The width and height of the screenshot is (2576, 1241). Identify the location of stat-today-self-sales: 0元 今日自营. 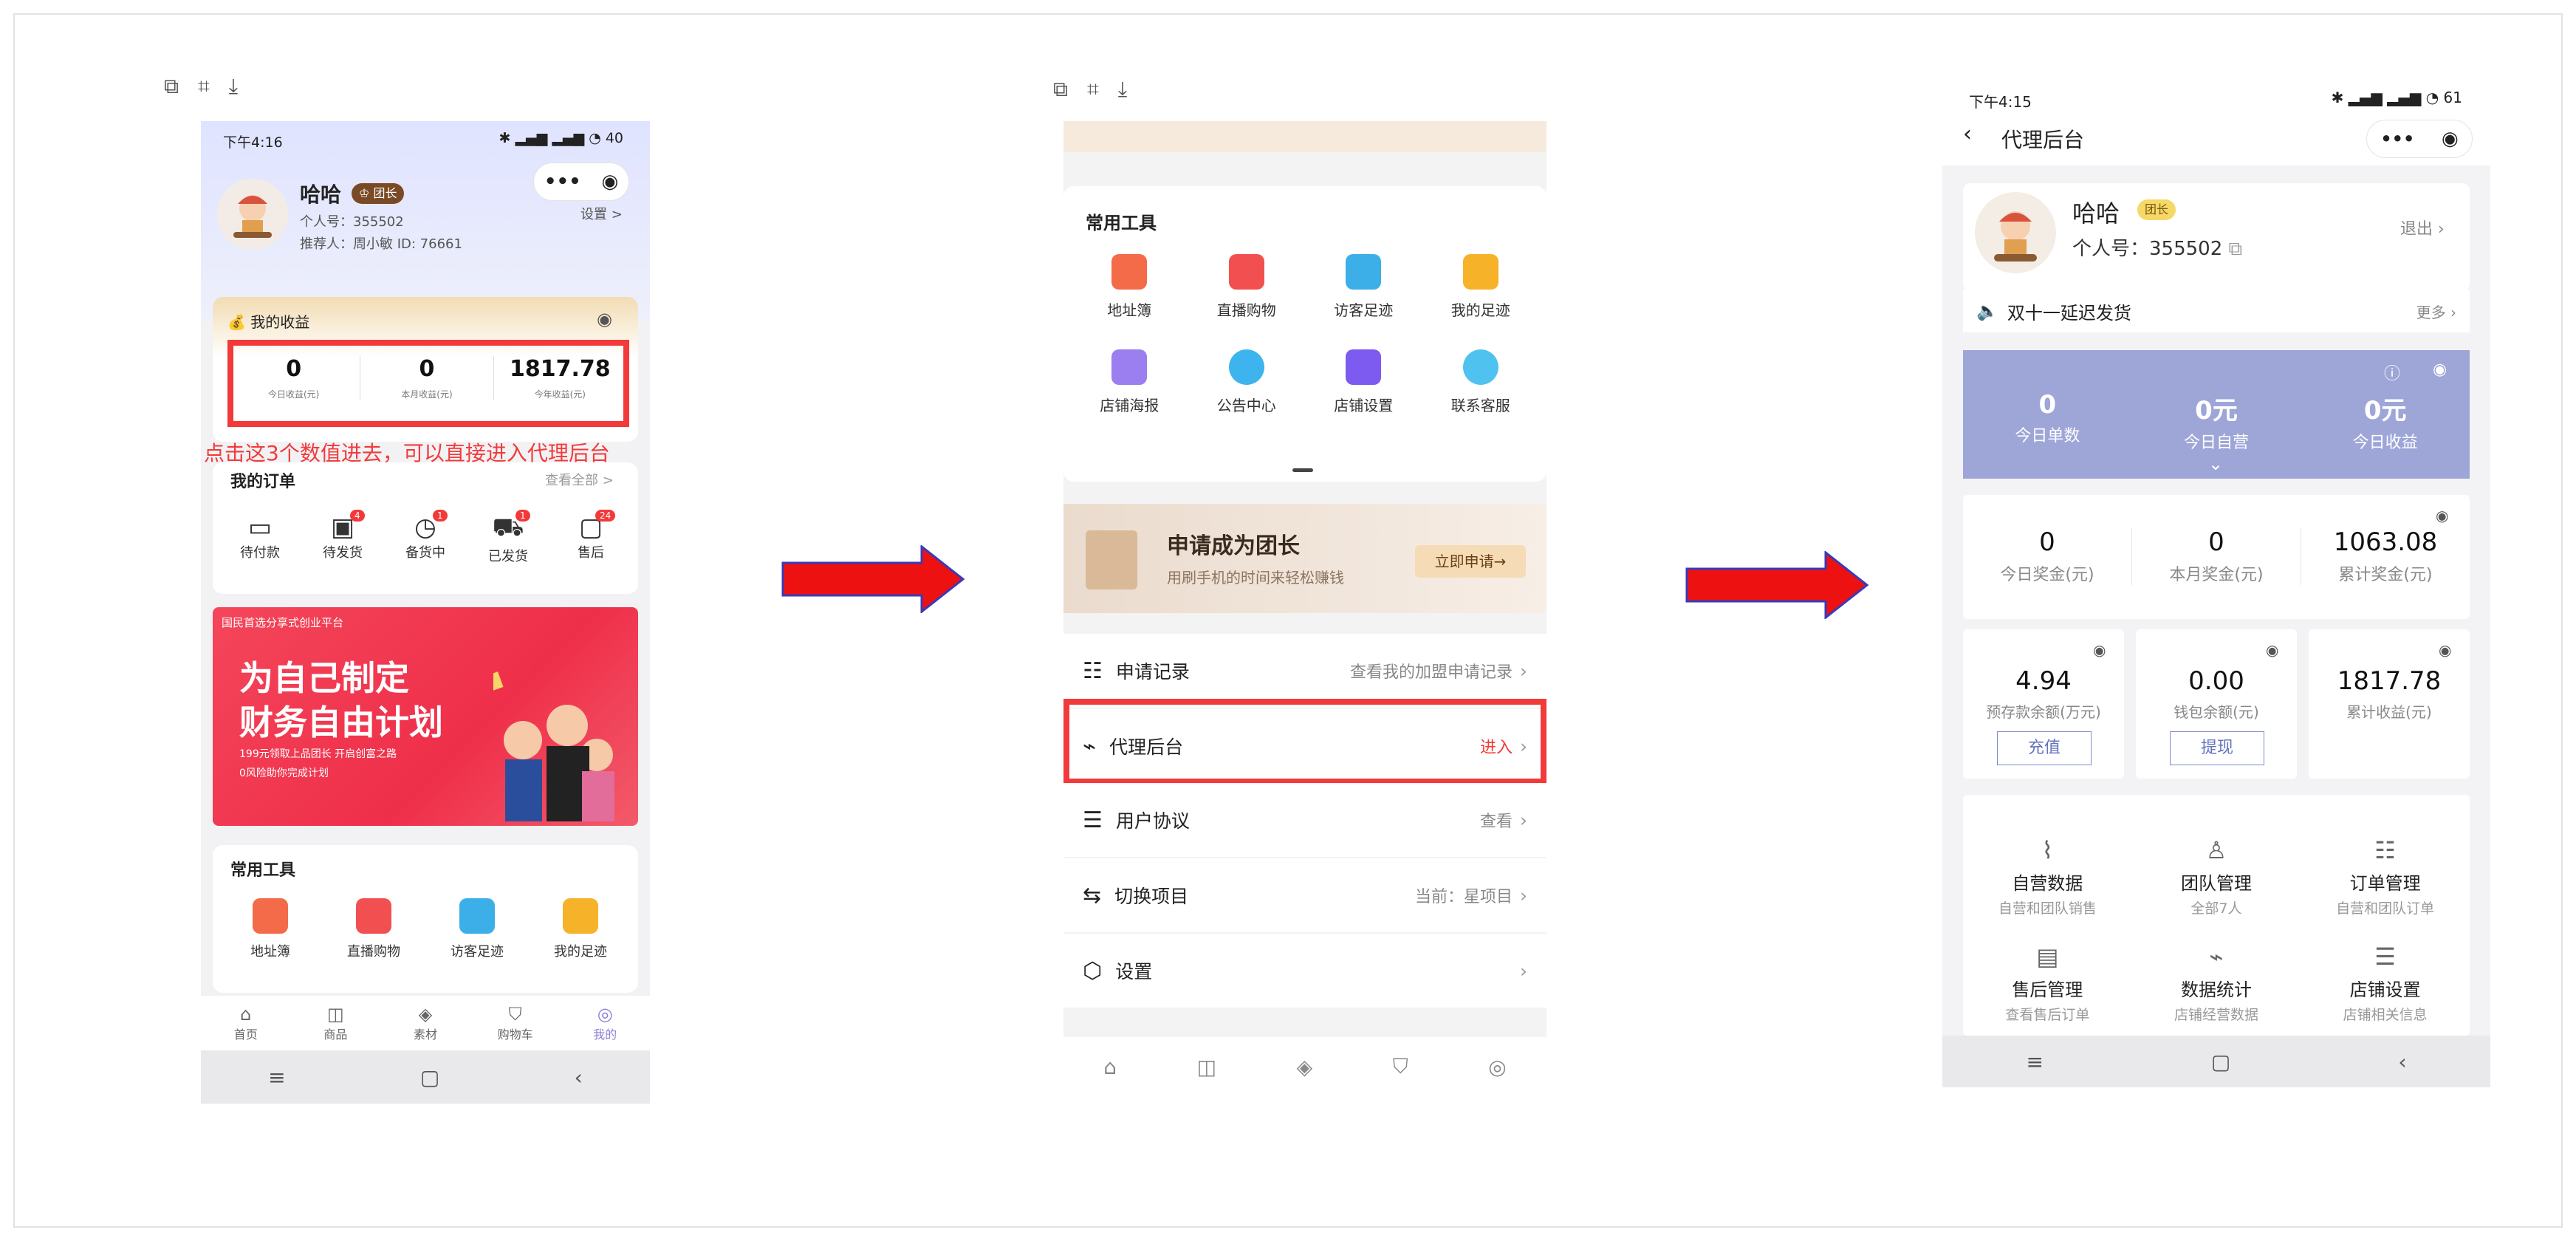
(2216, 422).